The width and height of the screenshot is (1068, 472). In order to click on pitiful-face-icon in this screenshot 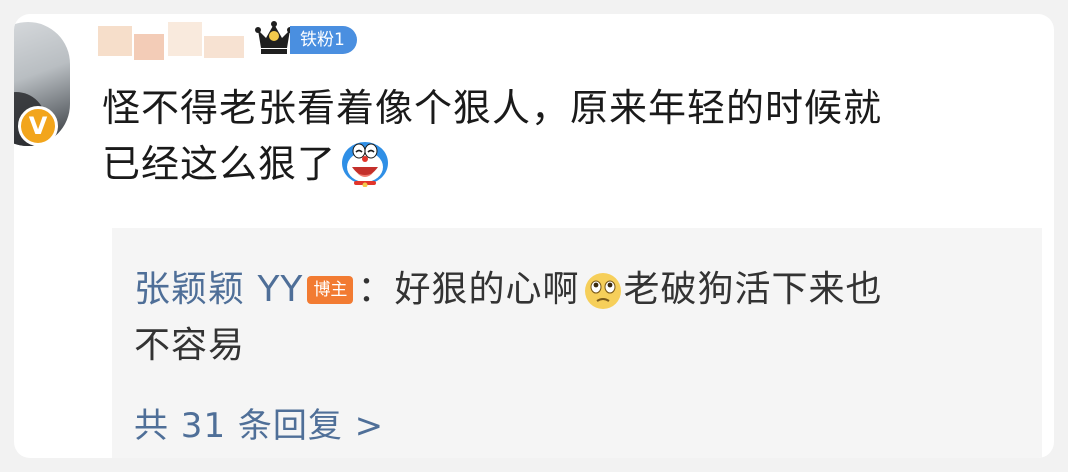, I will do `click(603, 291)`.